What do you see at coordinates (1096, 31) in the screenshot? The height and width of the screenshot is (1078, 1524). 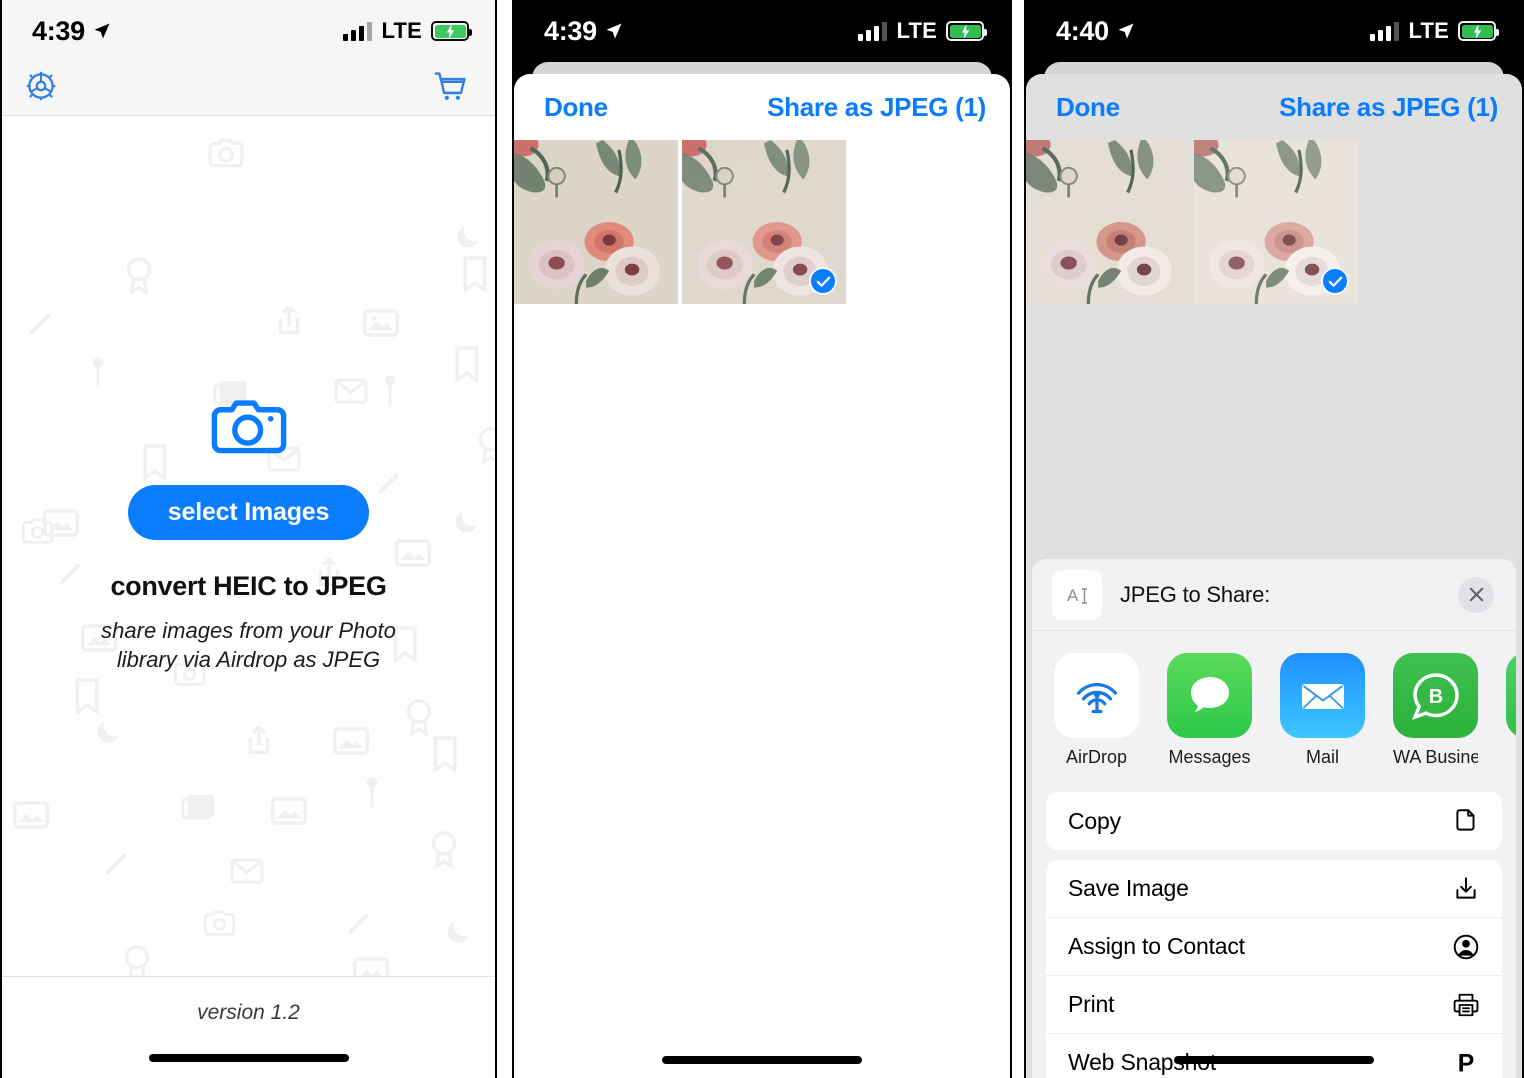 I see `status-time-group: 4:40` at bounding box center [1096, 31].